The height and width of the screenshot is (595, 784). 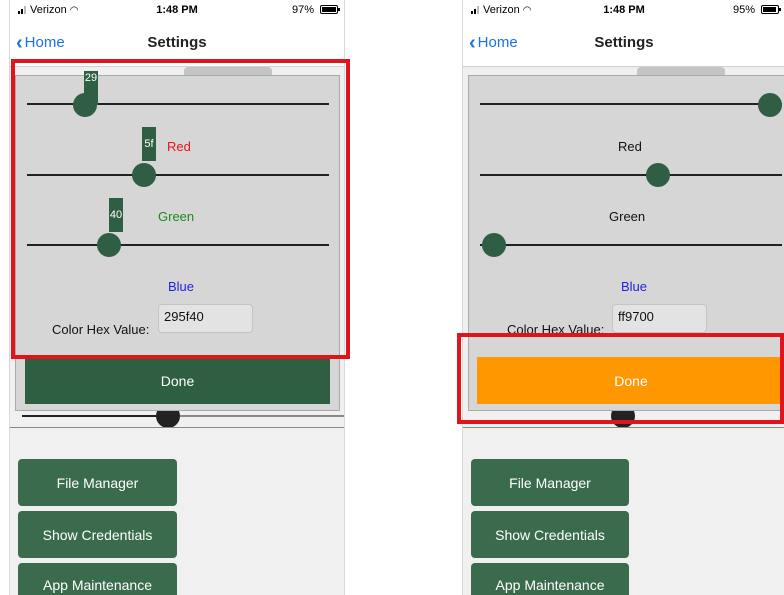 I want to click on color-hex-input: ff9700, so click(x=659, y=318).